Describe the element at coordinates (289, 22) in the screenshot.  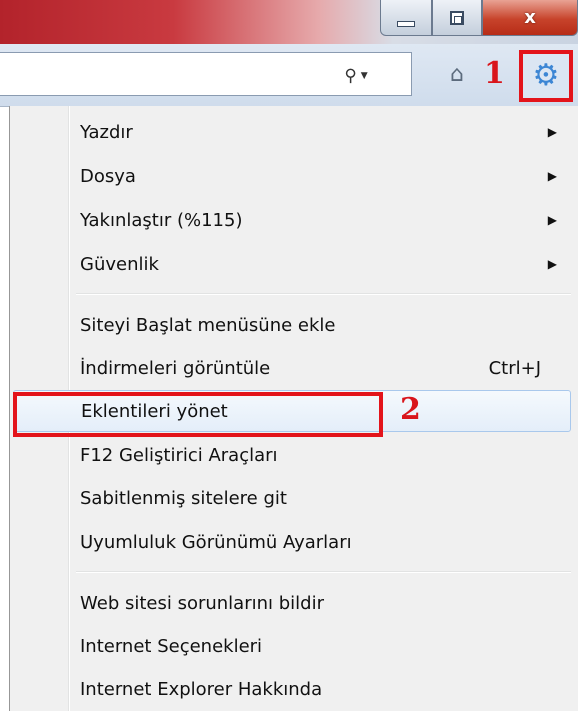
I see `title-bar: x` at that location.